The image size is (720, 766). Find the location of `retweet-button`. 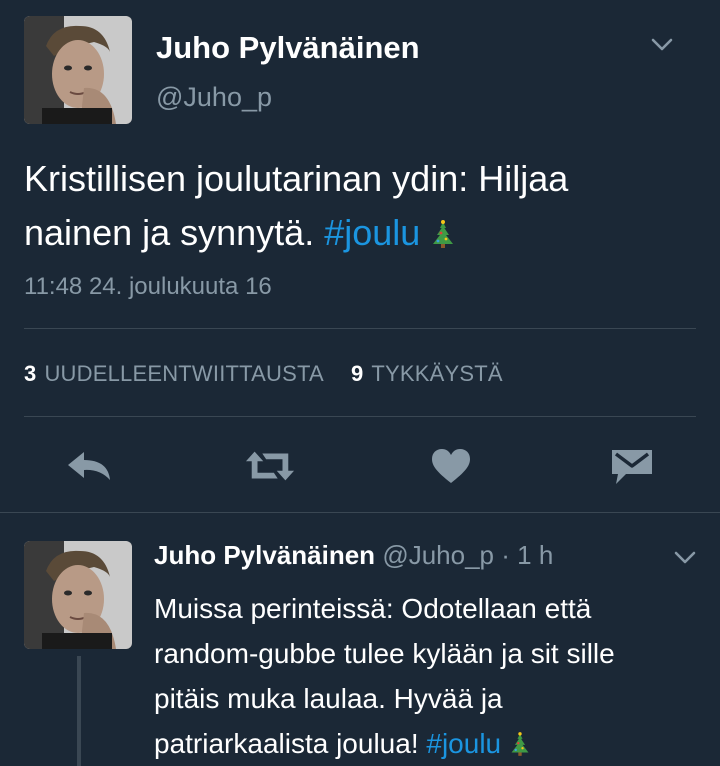

retweet-button is located at coordinates (270, 466).